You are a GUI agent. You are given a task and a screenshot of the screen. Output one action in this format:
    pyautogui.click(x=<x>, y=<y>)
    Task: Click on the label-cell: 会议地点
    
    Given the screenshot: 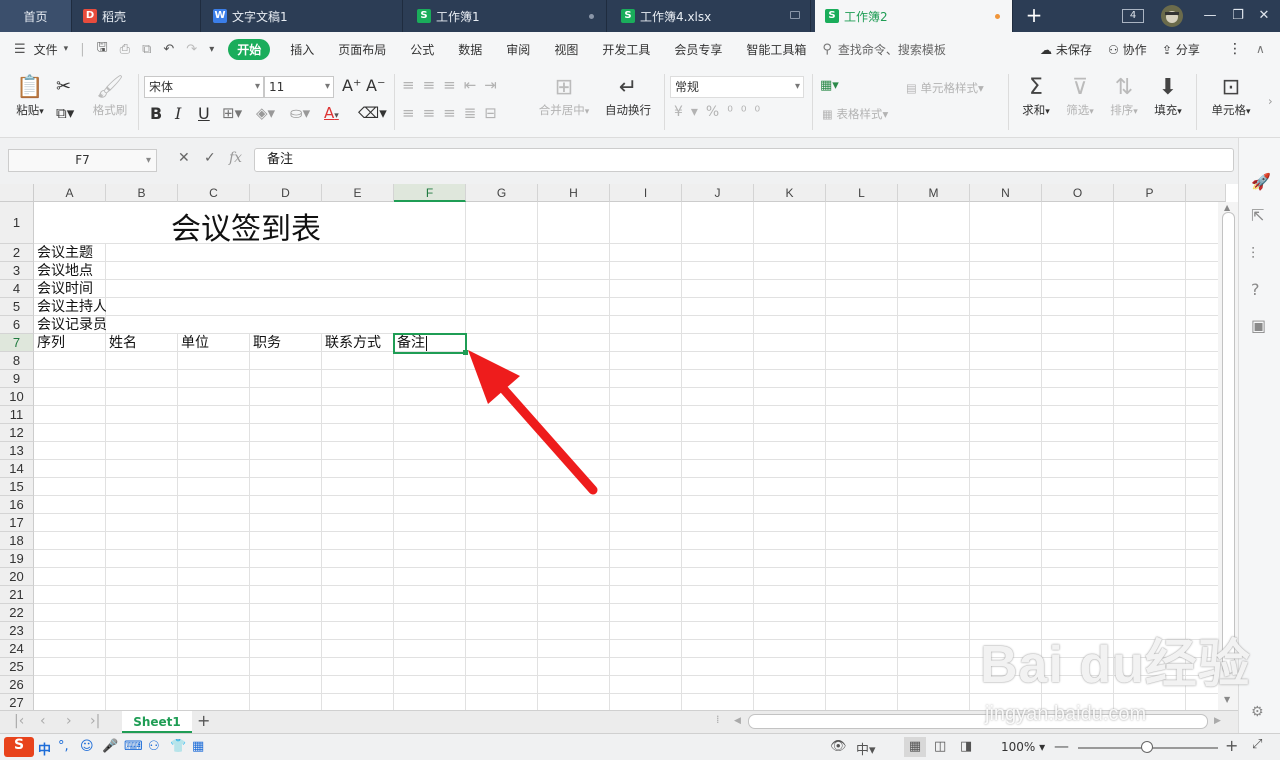 What is the action you would take?
    pyautogui.click(x=70, y=271)
    